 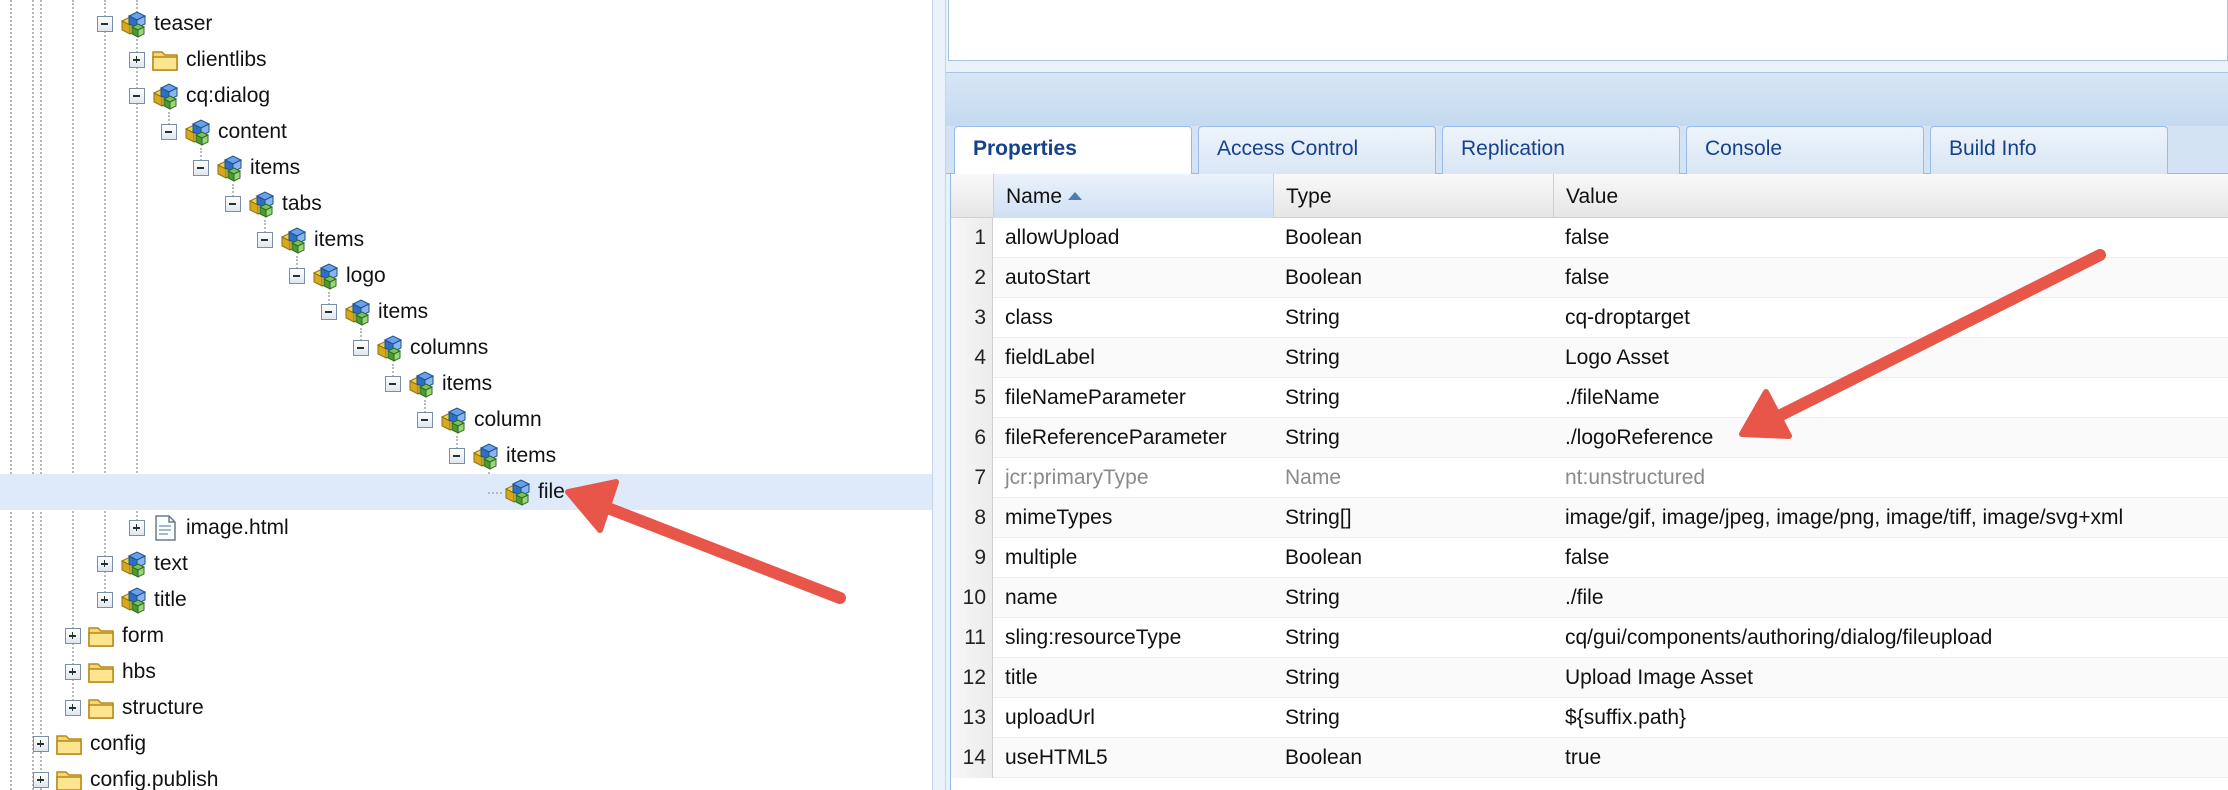 I want to click on tree-node-file: file, so click(x=466, y=492).